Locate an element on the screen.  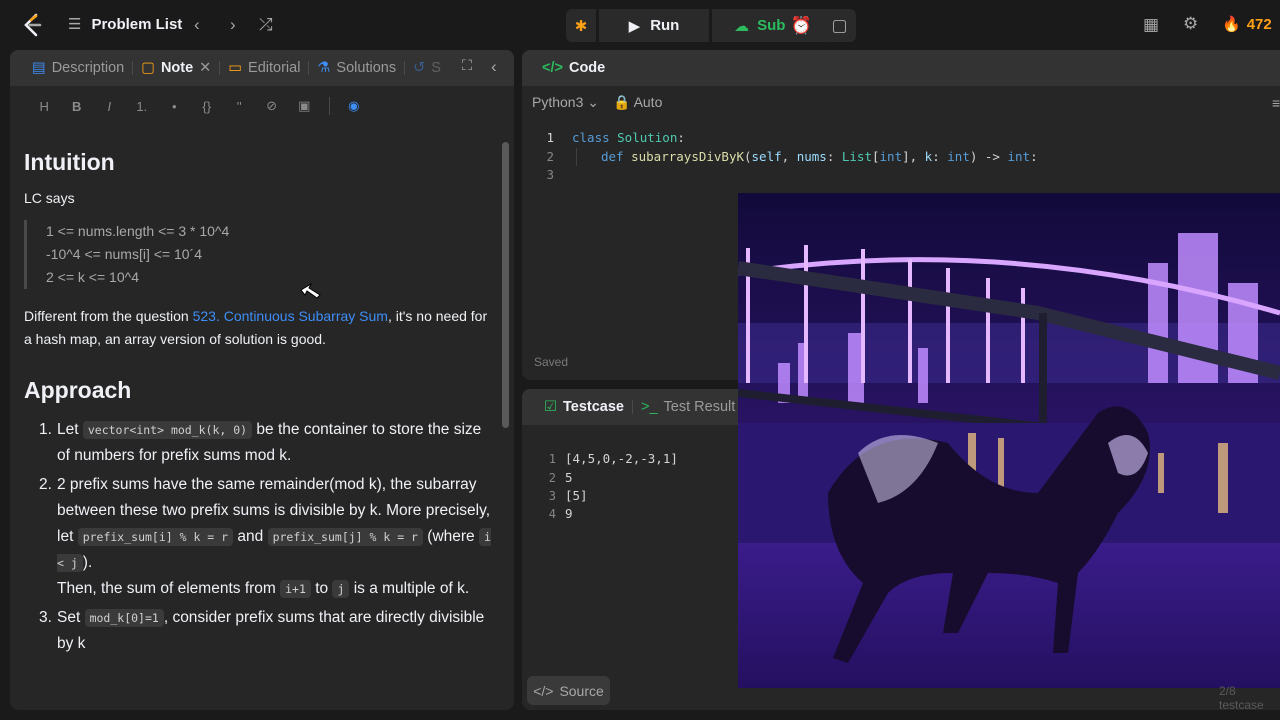
testcase-value: [4,5,0,-2,-3,1] is located at coordinates (621, 458).